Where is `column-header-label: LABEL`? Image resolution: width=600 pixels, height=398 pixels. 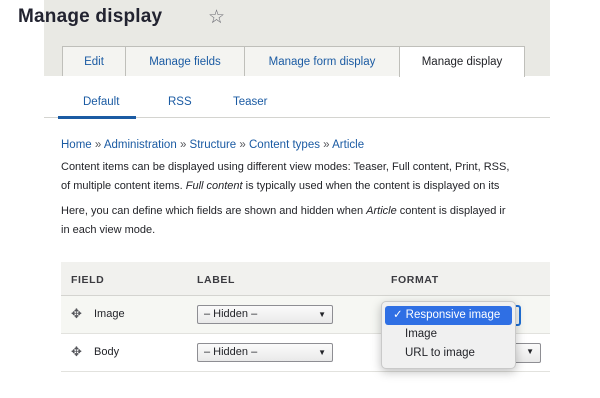 column-header-label: LABEL is located at coordinates (216, 280).